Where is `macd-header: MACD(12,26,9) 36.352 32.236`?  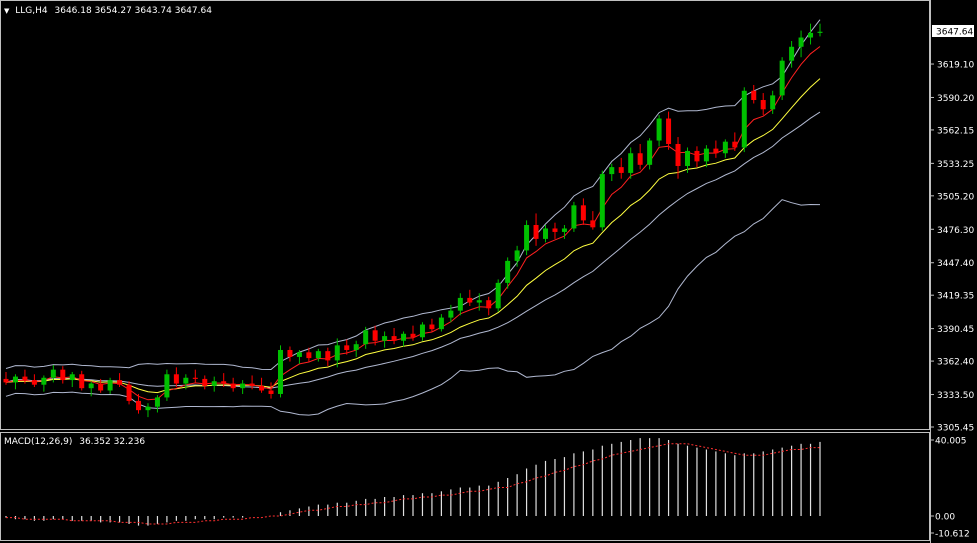
macd-header: MACD(12,26,9) 36.352 32.236 is located at coordinates (74, 442).